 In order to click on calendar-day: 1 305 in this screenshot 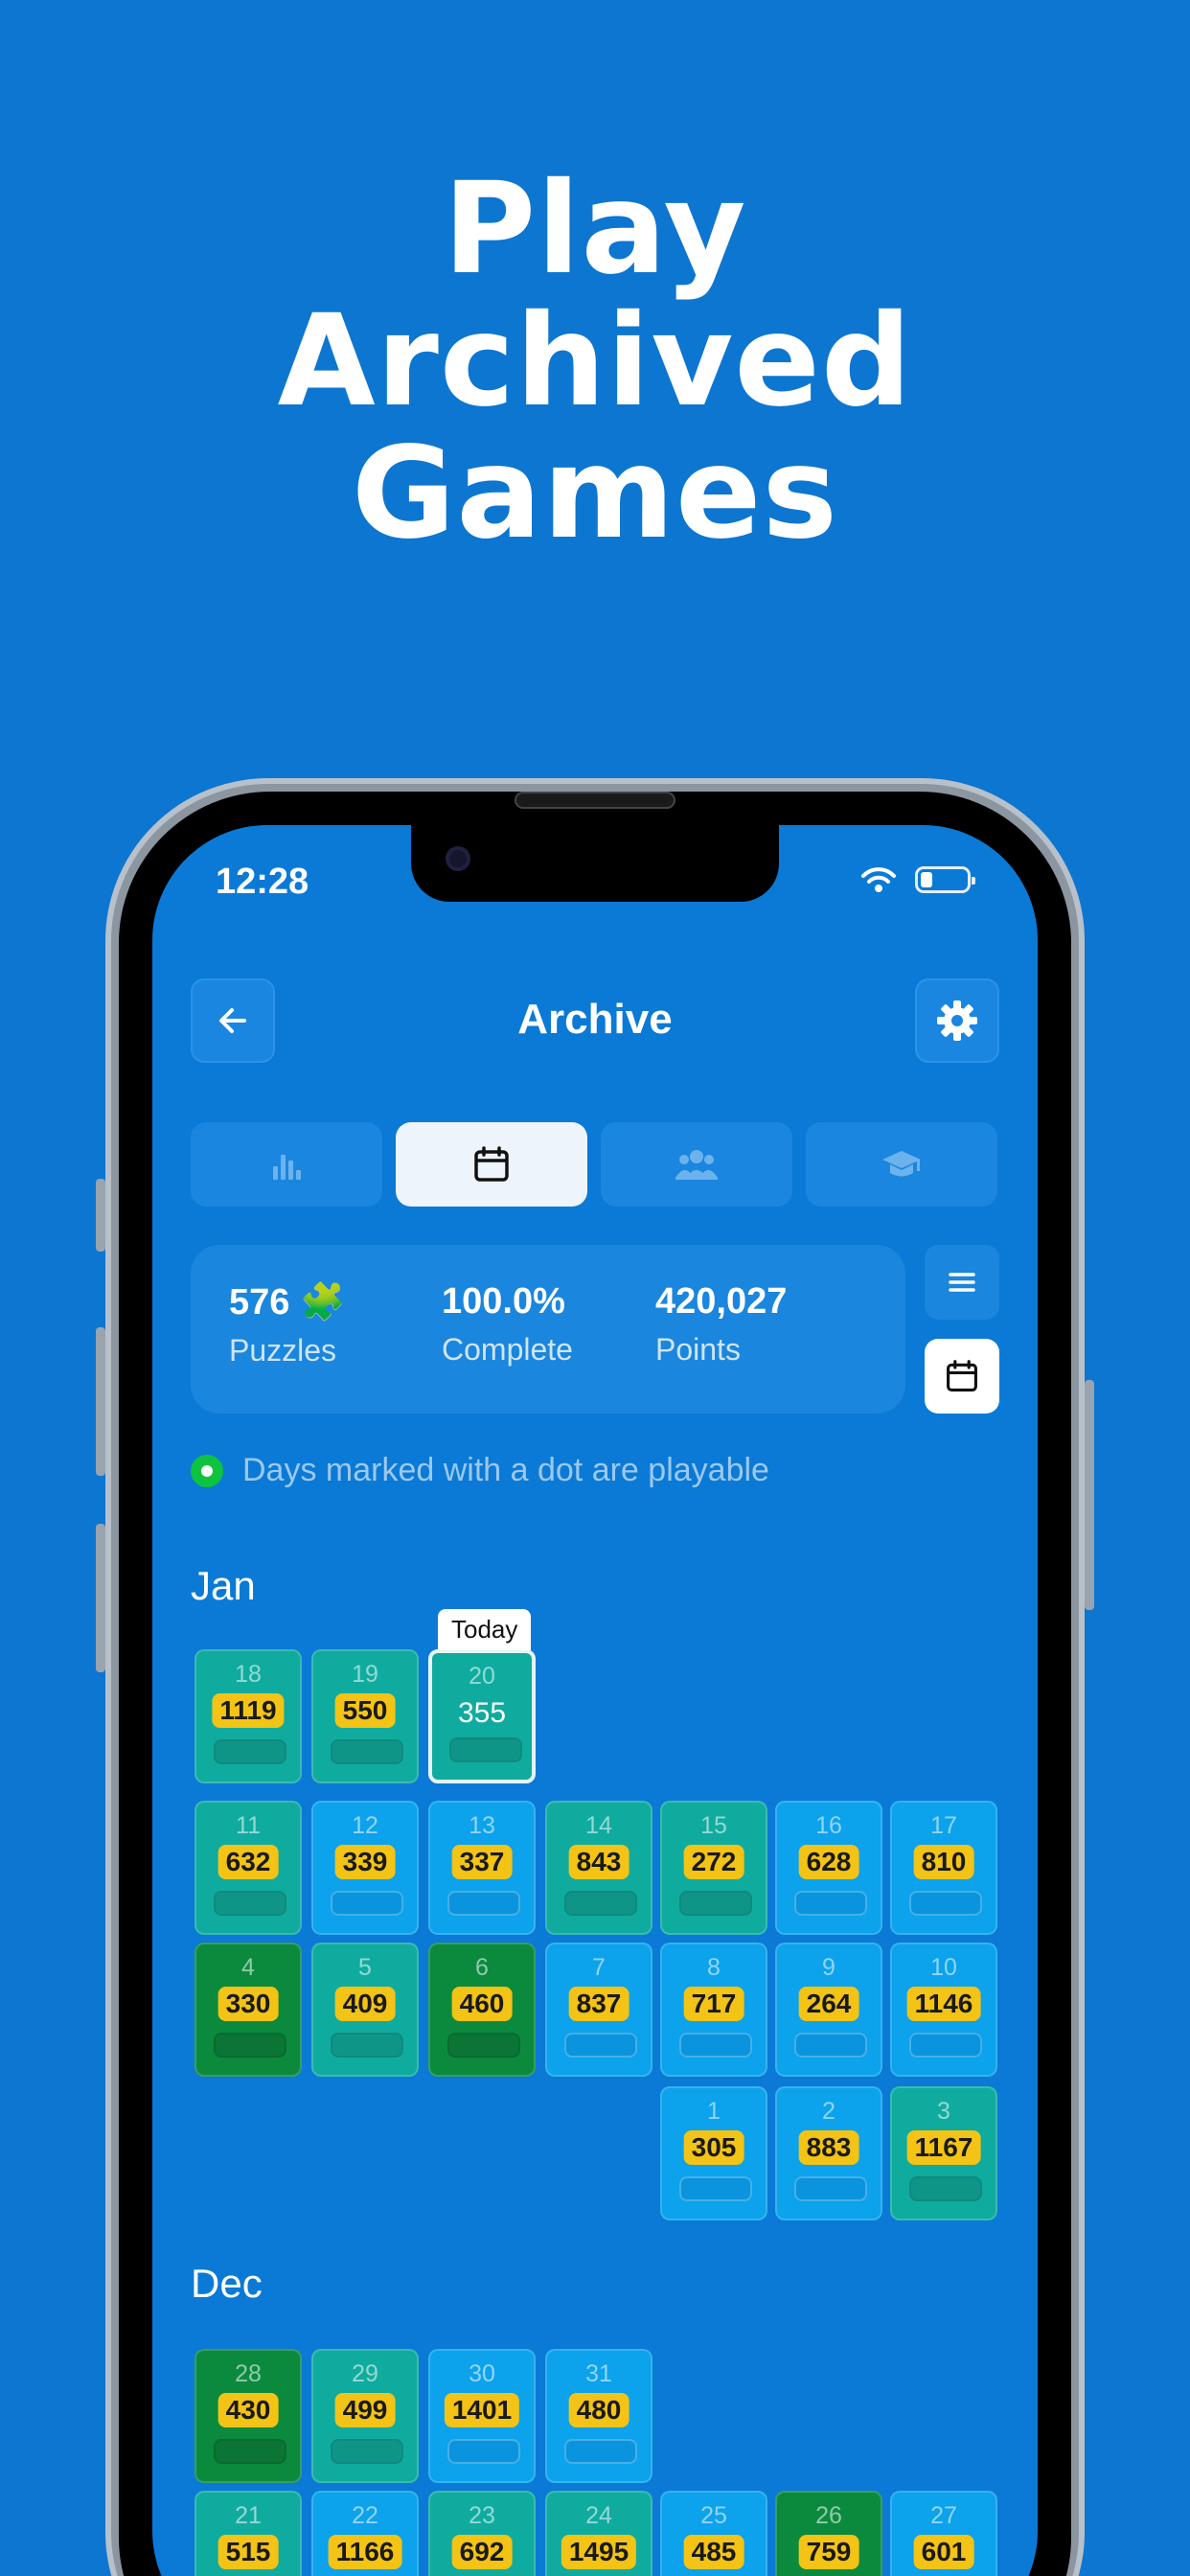, I will do `click(714, 2153)`.